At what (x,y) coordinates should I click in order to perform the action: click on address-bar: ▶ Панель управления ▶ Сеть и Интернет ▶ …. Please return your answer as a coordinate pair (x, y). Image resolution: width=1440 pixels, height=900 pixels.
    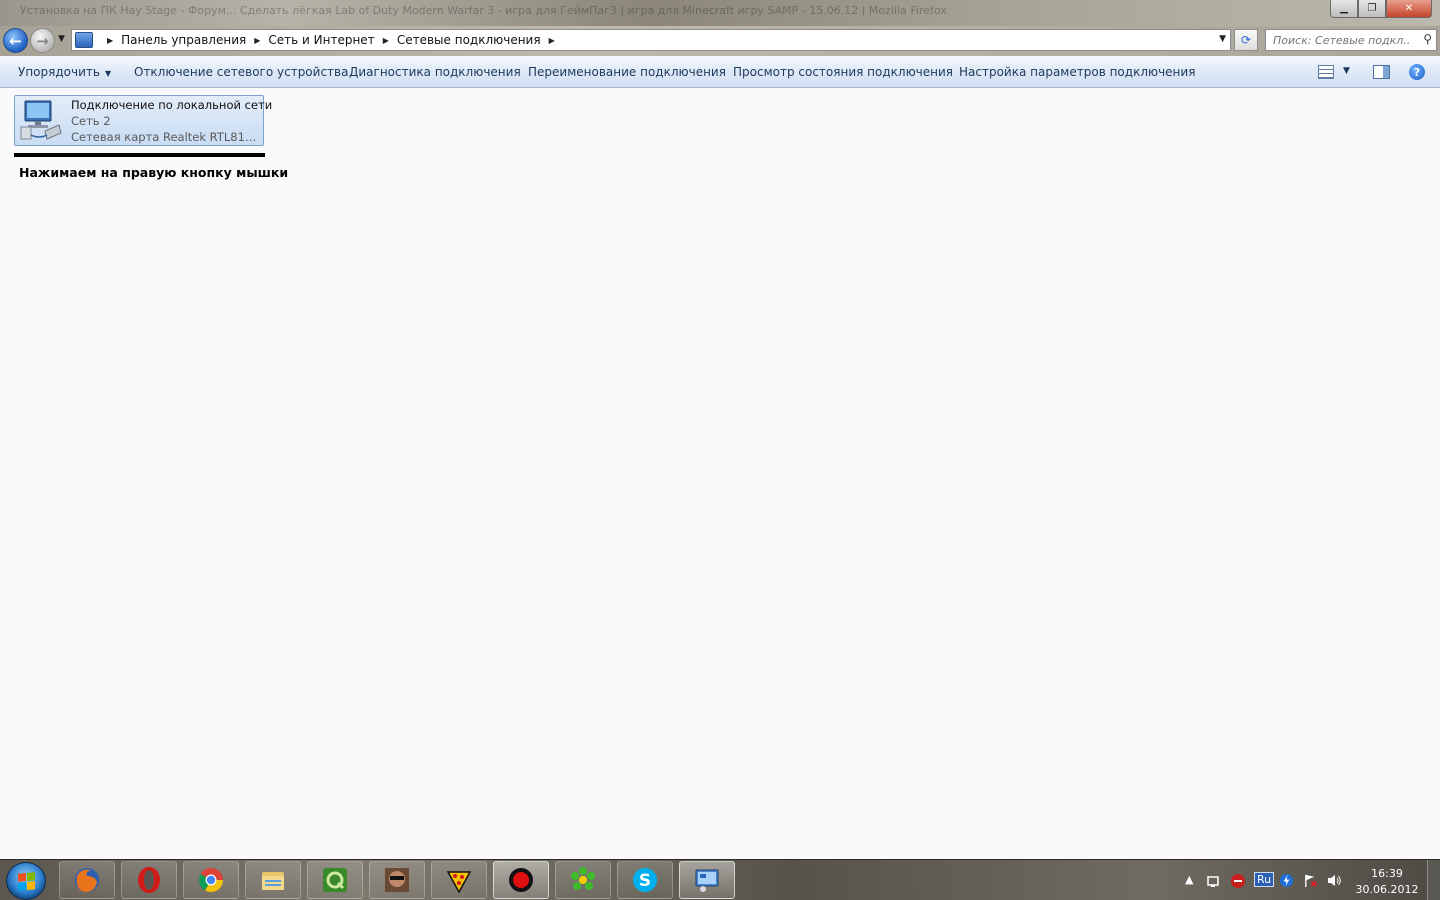
    Looking at the image, I should click on (651, 40).